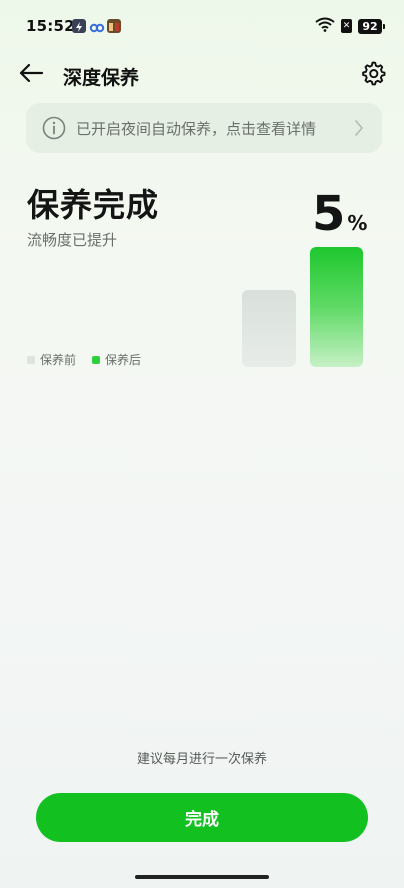 Image resolution: width=404 pixels, height=888 pixels. I want to click on result-subtitle: 流畅度已提升, so click(72, 240).